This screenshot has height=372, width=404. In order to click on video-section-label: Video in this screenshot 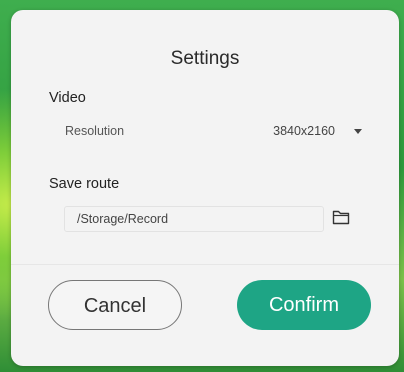, I will do `click(67, 98)`.